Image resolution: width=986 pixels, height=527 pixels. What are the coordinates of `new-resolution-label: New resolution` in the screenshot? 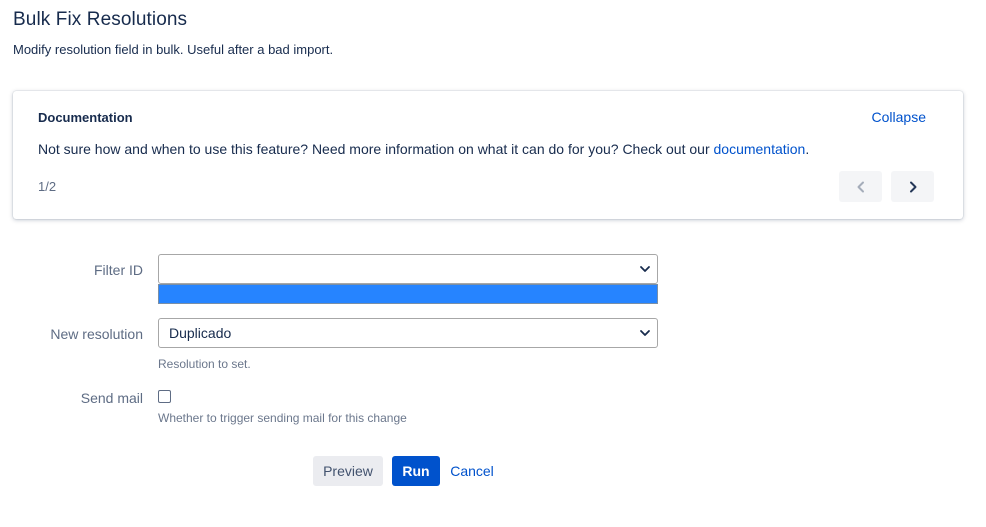 It's located at (96, 334).